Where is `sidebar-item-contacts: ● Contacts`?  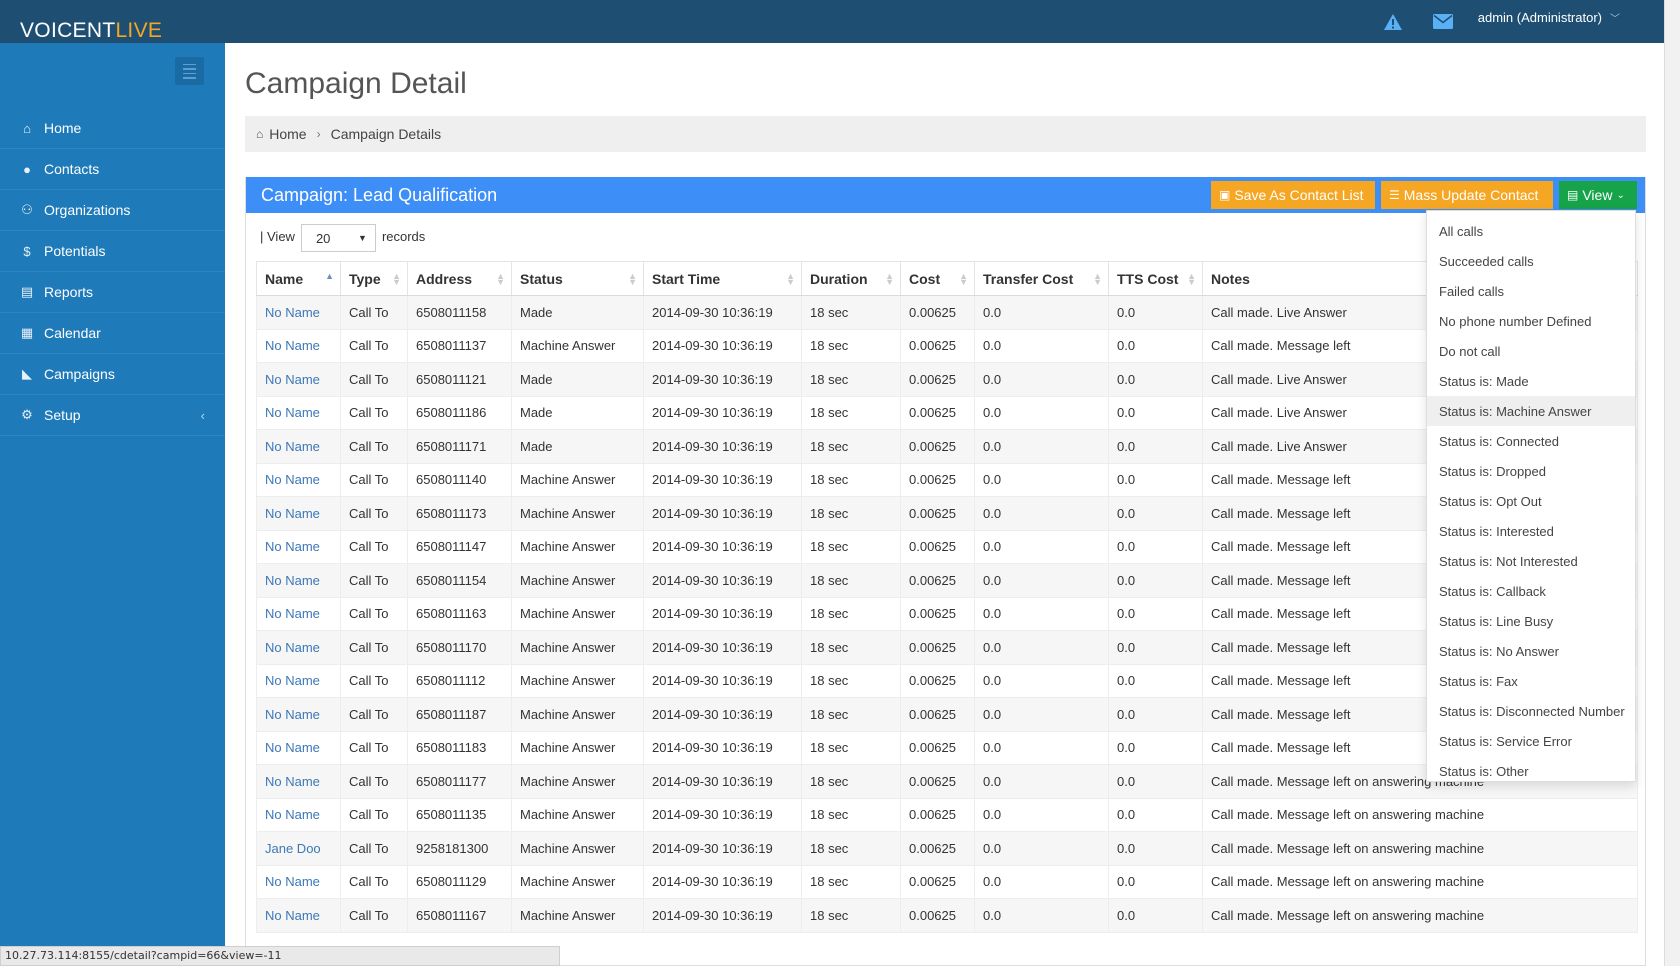 sidebar-item-contacts: ● Contacts is located at coordinates (112, 169).